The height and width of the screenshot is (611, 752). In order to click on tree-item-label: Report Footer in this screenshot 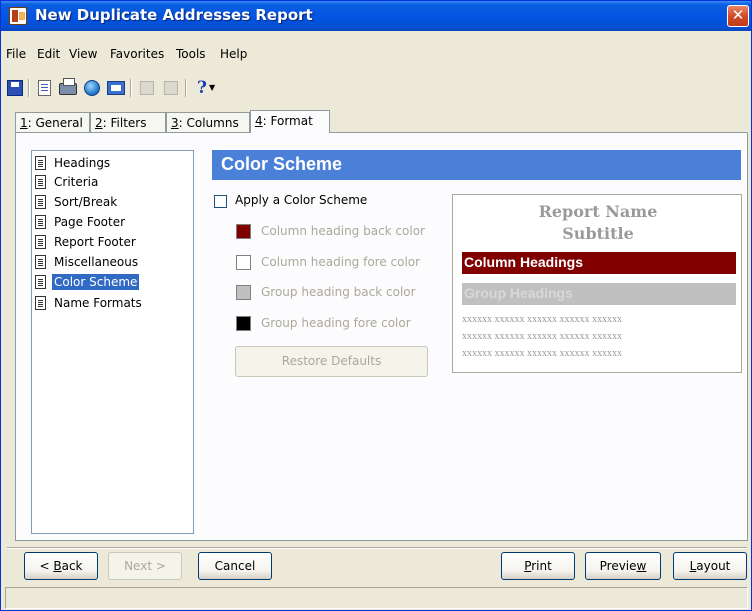, I will do `click(95, 242)`.